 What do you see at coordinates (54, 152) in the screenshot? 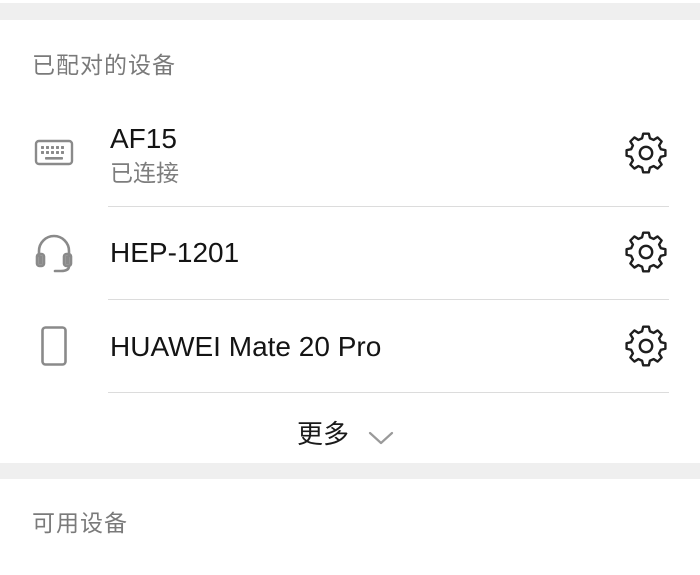
I see `keyboard-icon` at bounding box center [54, 152].